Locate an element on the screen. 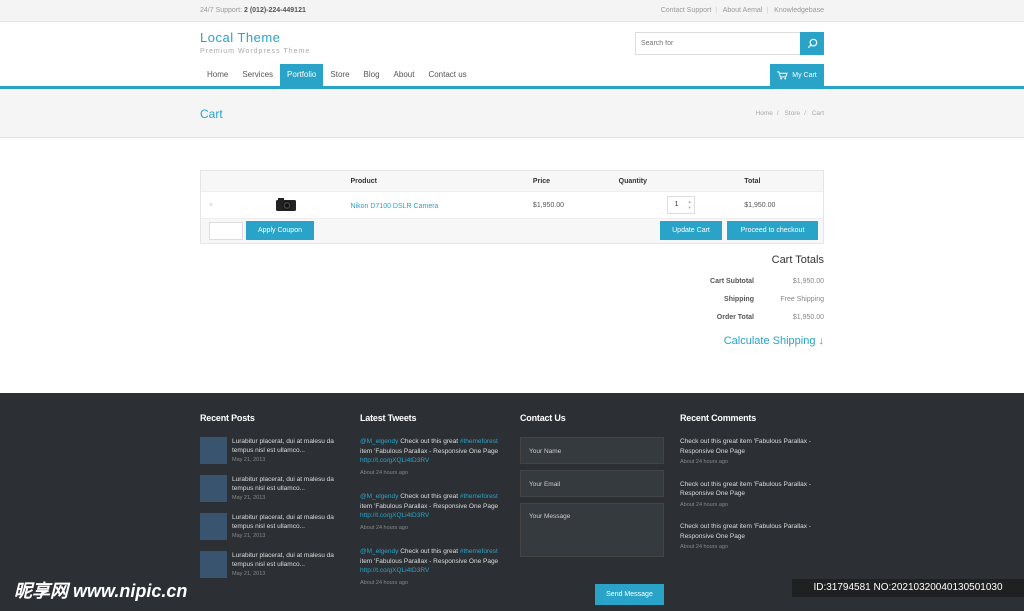 The height and width of the screenshot is (611, 1024). col-price: Price is located at coordinates (541, 181).